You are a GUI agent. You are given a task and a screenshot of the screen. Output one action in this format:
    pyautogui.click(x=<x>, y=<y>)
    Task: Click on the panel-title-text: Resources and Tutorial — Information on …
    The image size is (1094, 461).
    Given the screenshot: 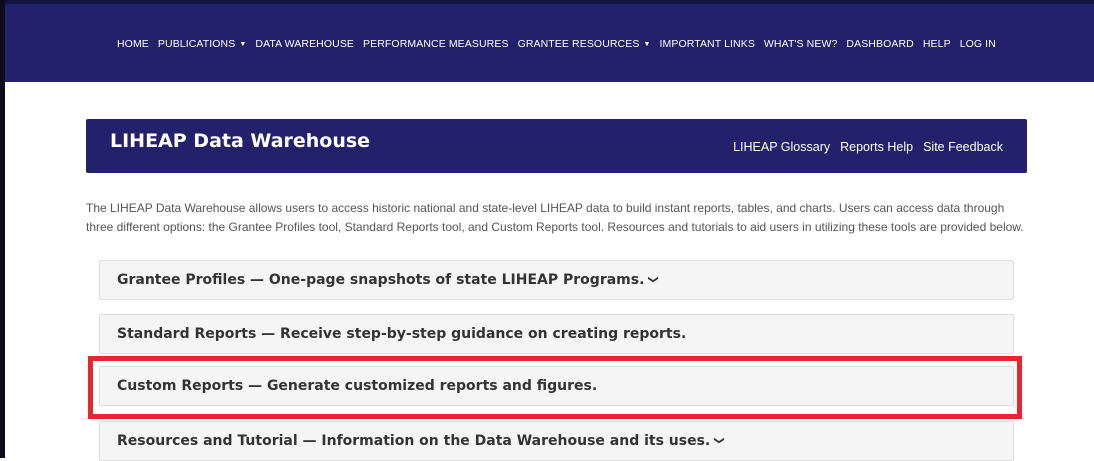 What is the action you would take?
    pyautogui.click(x=414, y=441)
    